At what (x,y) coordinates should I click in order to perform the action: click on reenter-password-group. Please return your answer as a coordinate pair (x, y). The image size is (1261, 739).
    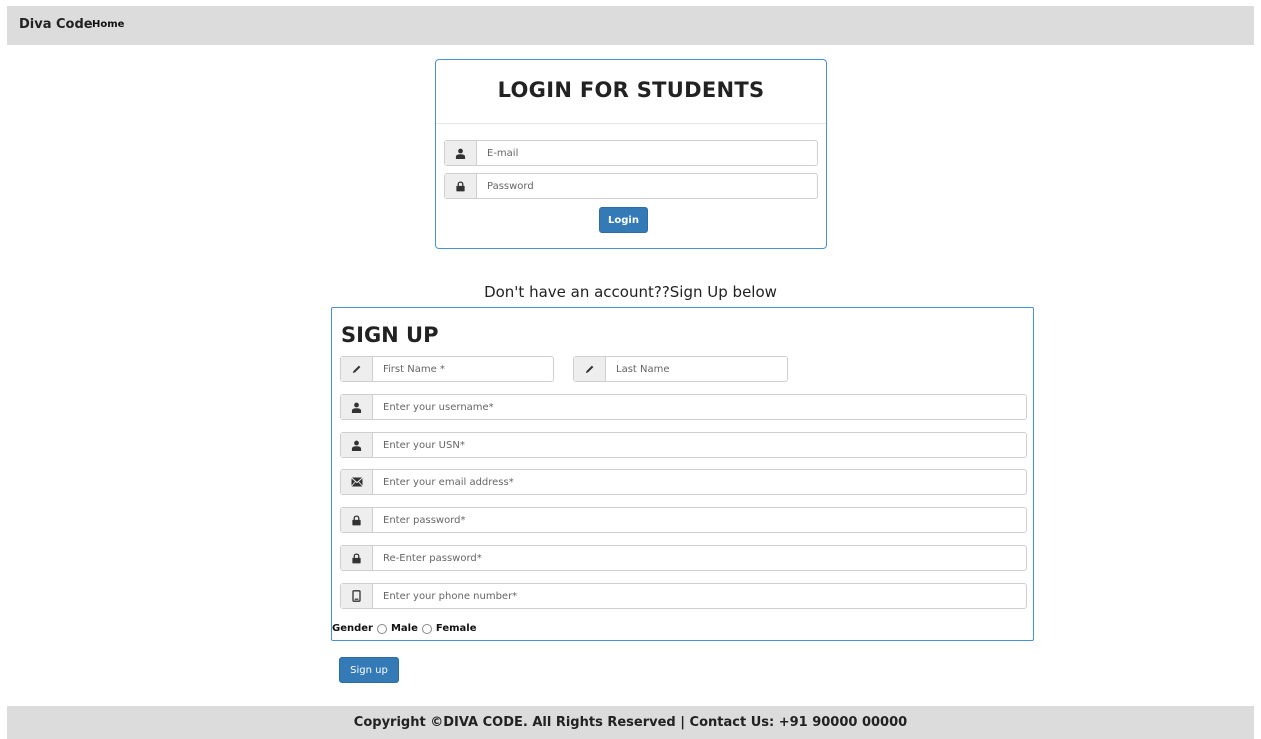
    Looking at the image, I should click on (683, 558).